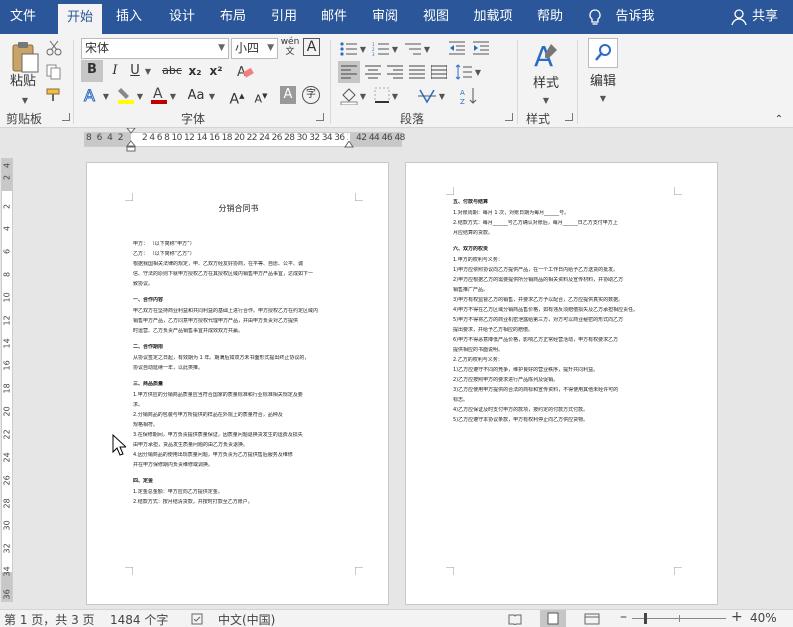 The width and height of the screenshot is (793, 627). What do you see at coordinates (779, 120) in the screenshot?
I see `collapse-ribbon-button: ⌃` at bounding box center [779, 120].